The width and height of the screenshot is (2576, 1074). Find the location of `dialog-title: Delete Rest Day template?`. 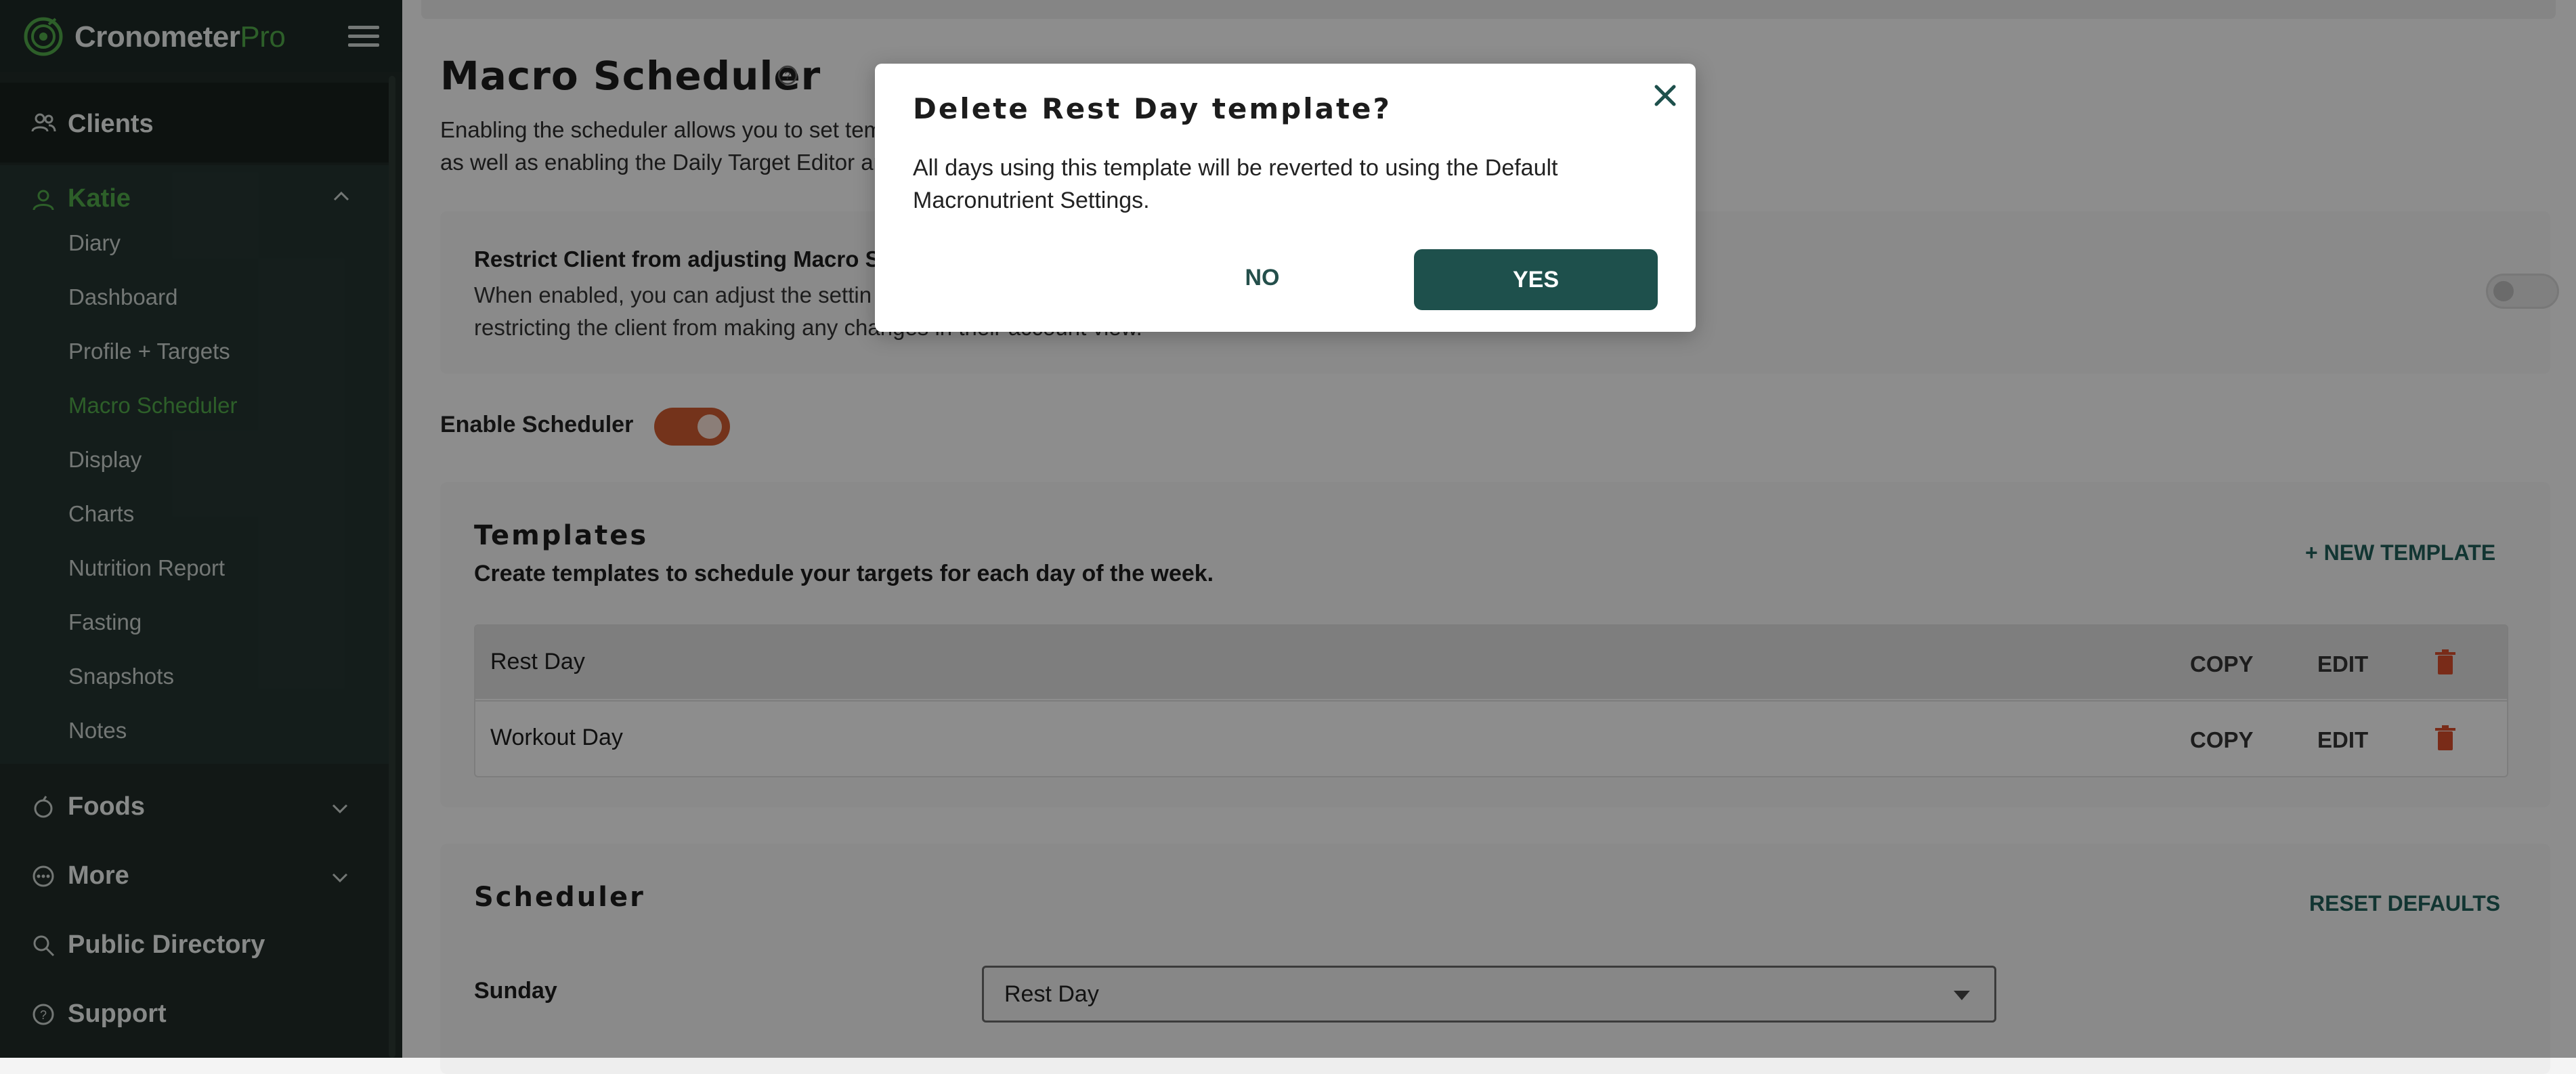

dialog-title: Delete Rest Day template? is located at coordinates (1152, 108).